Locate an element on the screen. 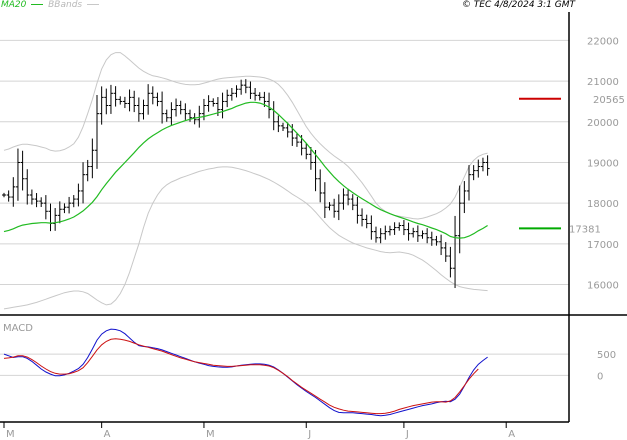 This screenshot has width=627, height=440. resistance-label: 20565 is located at coordinates (609, 100).